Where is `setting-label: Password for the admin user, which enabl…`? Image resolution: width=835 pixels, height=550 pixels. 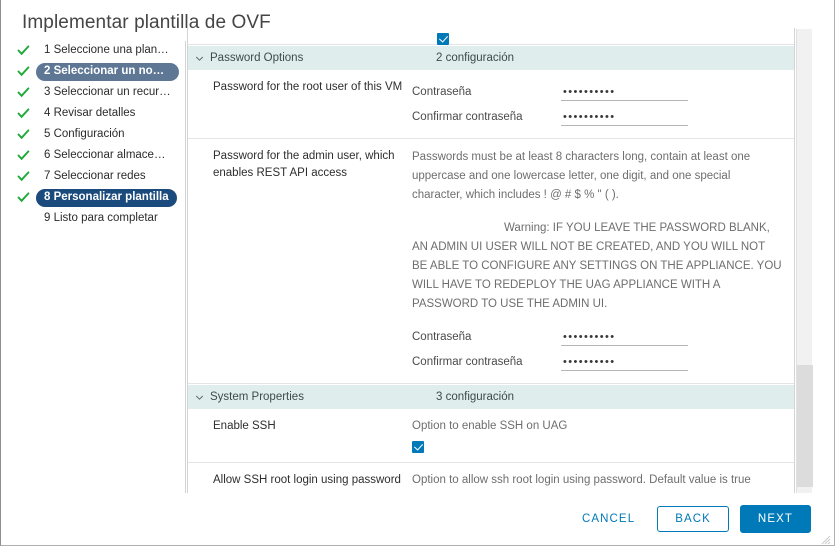 setting-label: Password for the admin user, which enabl… is located at coordinates (304, 164).